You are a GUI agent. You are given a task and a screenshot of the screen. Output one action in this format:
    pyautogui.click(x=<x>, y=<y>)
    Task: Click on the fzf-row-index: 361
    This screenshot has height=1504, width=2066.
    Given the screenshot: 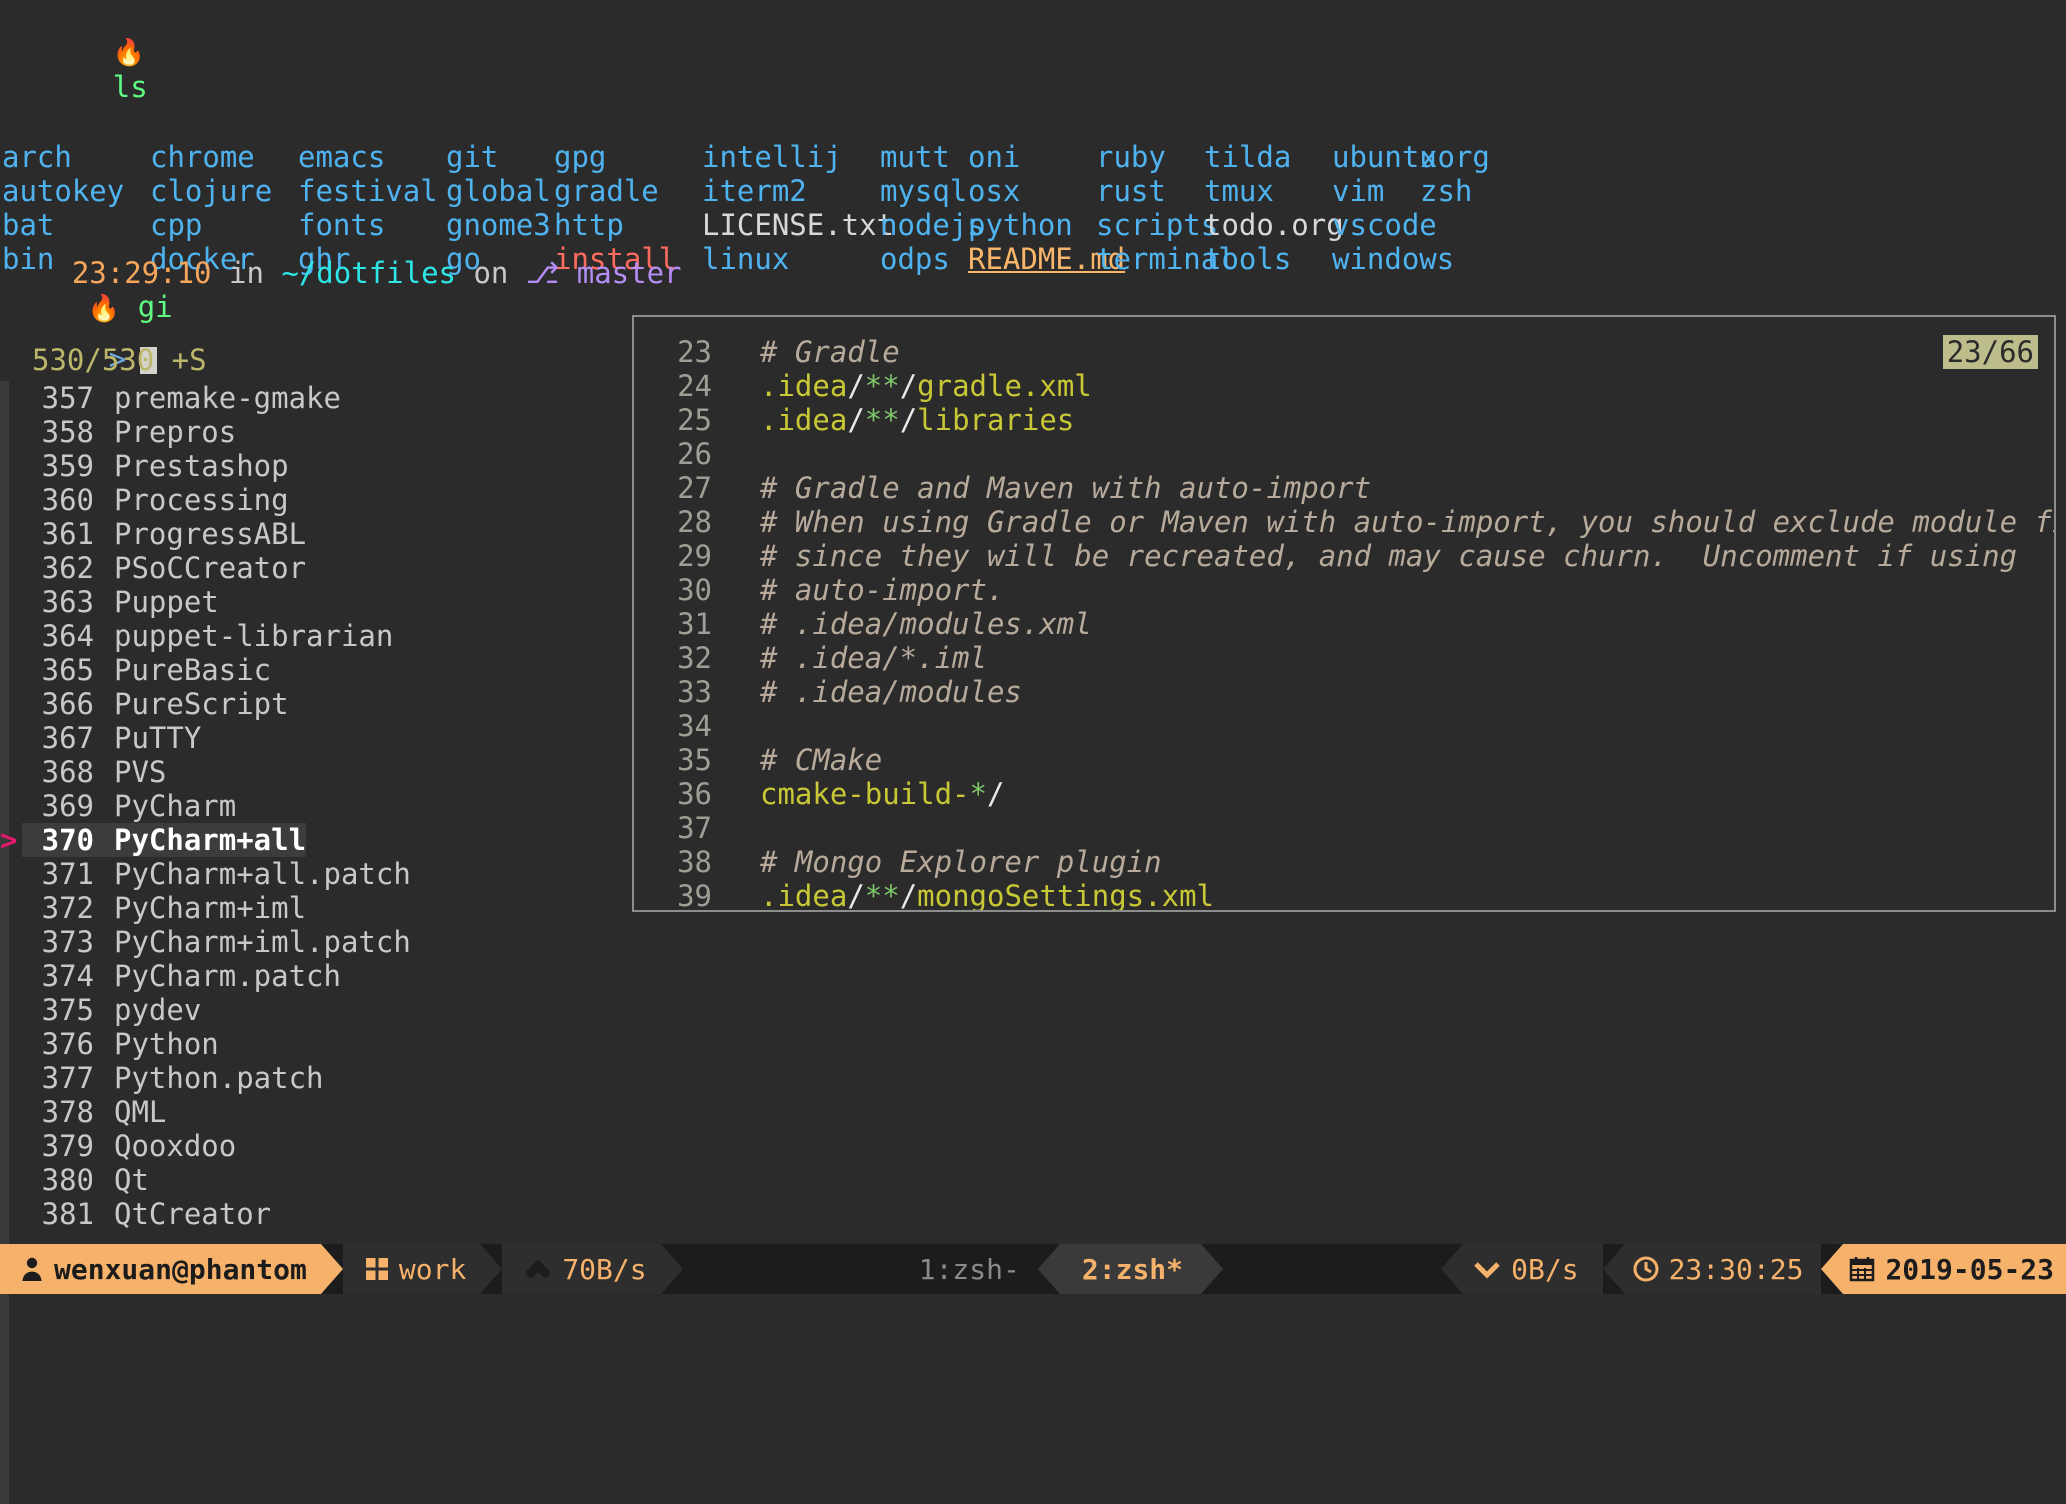 What is the action you would take?
    pyautogui.click(x=67, y=534)
    